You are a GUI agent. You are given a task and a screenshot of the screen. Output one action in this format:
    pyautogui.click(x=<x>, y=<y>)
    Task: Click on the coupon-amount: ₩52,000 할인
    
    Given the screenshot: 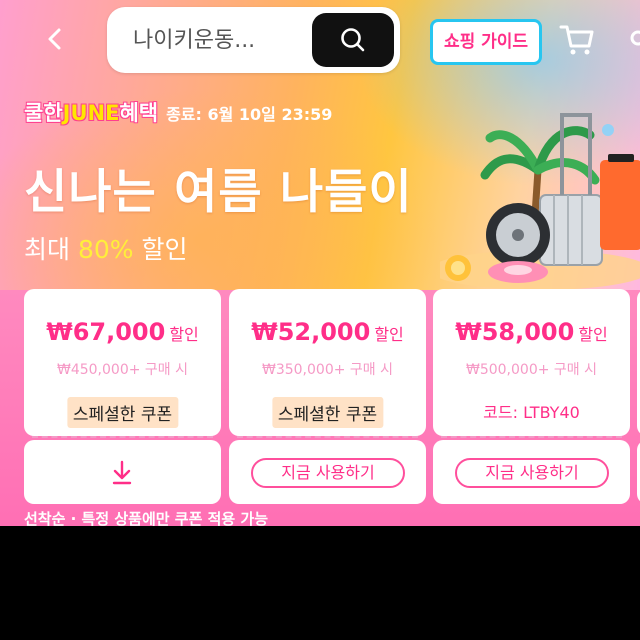 What is the action you would take?
    pyautogui.click(x=327, y=332)
    